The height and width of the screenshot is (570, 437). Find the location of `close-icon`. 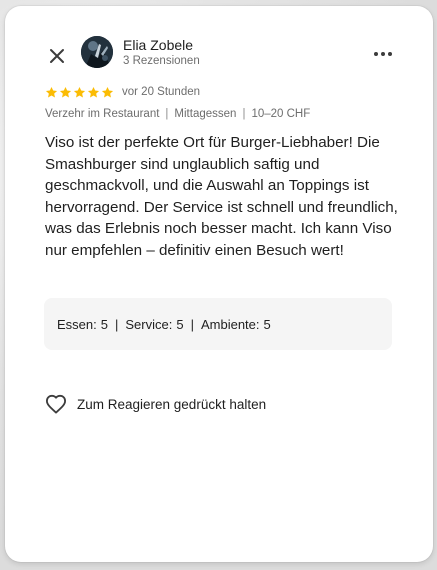

close-icon is located at coordinates (57, 56).